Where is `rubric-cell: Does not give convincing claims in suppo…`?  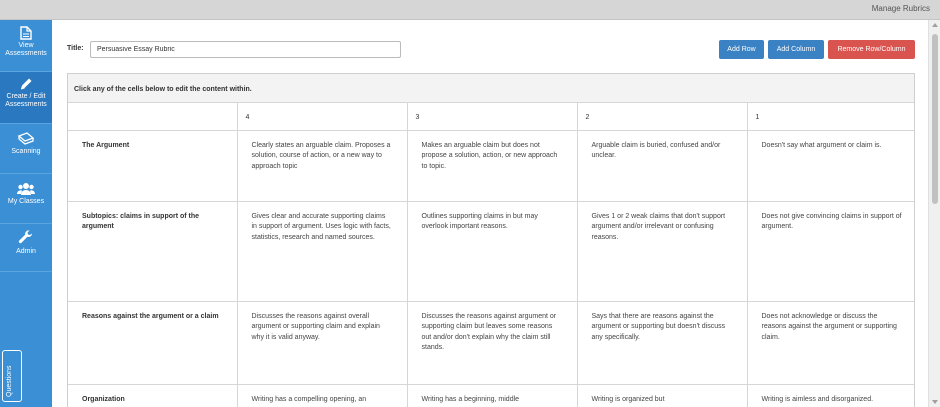
rubric-cell: Does not give convincing claims in suppo… is located at coordinates (830, 251).